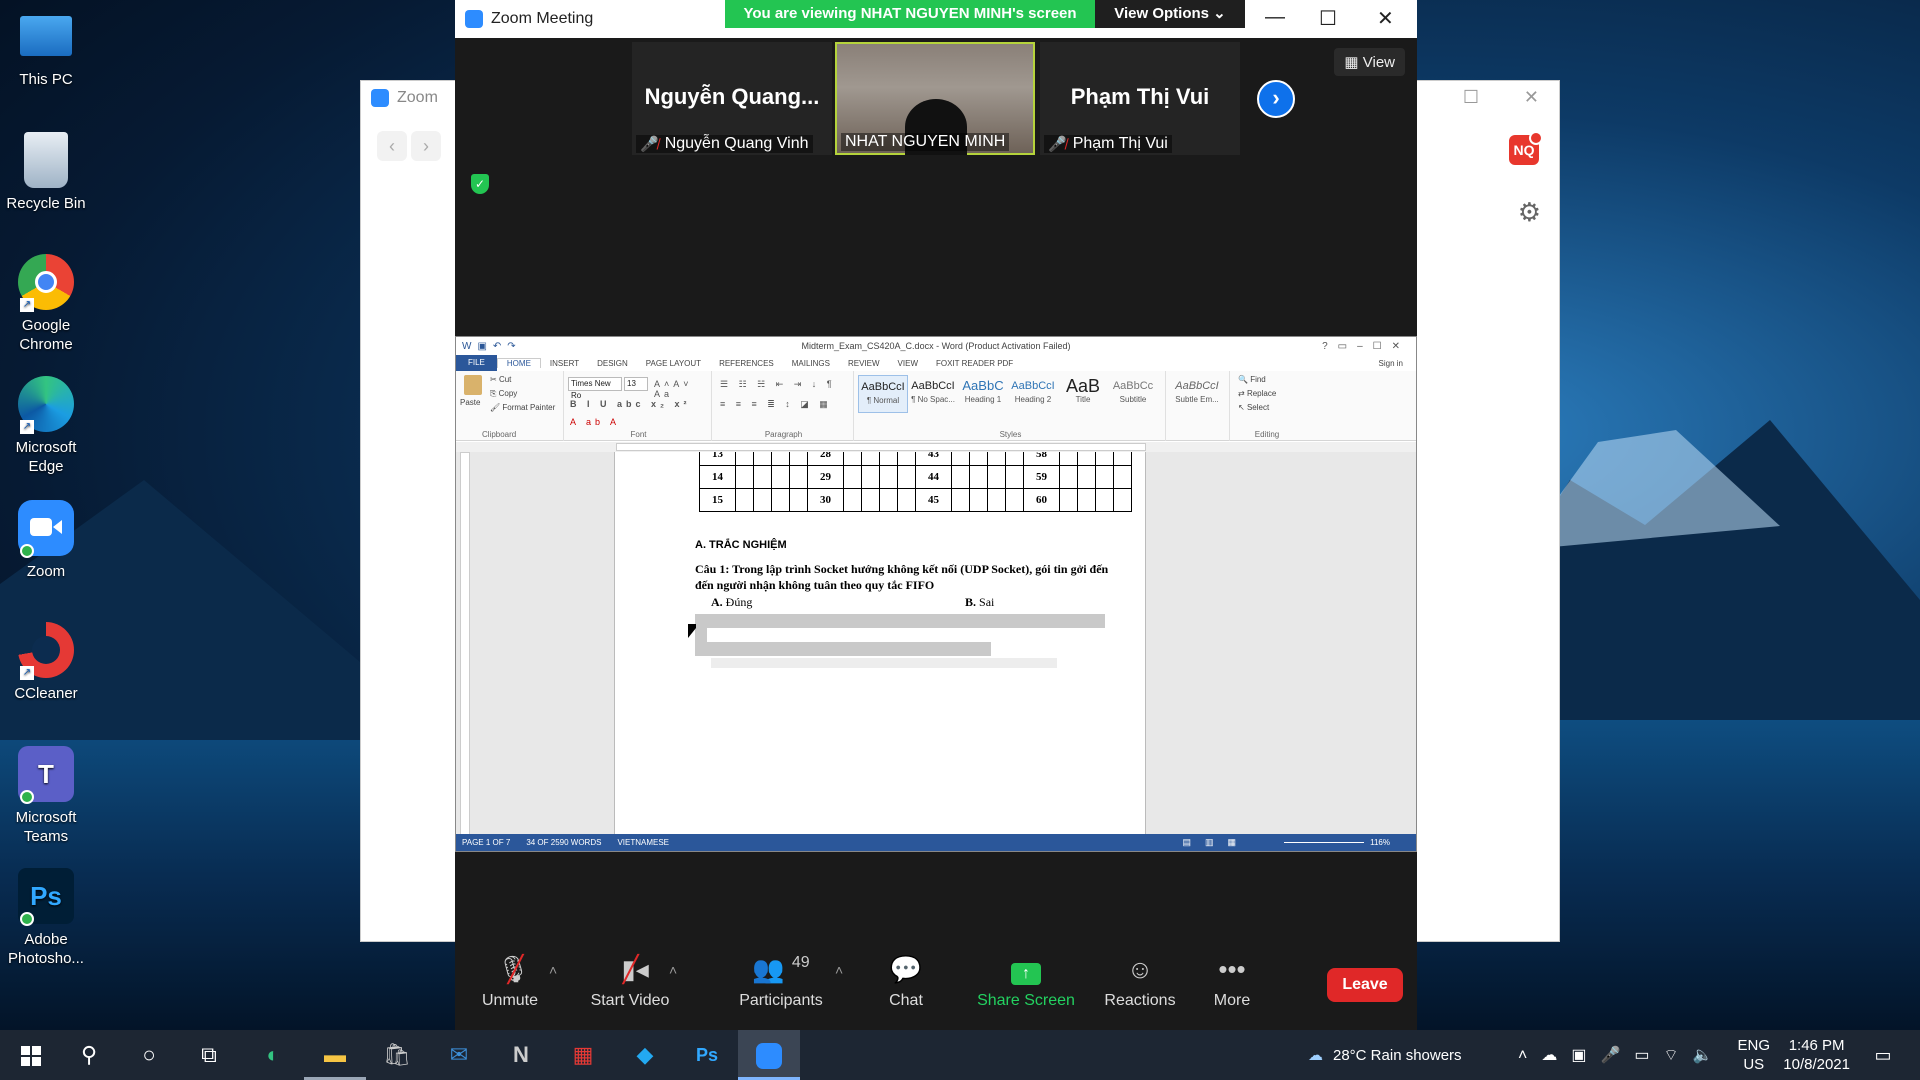  I want to click on cut-button: ✂ Cut, so click(500, 379).